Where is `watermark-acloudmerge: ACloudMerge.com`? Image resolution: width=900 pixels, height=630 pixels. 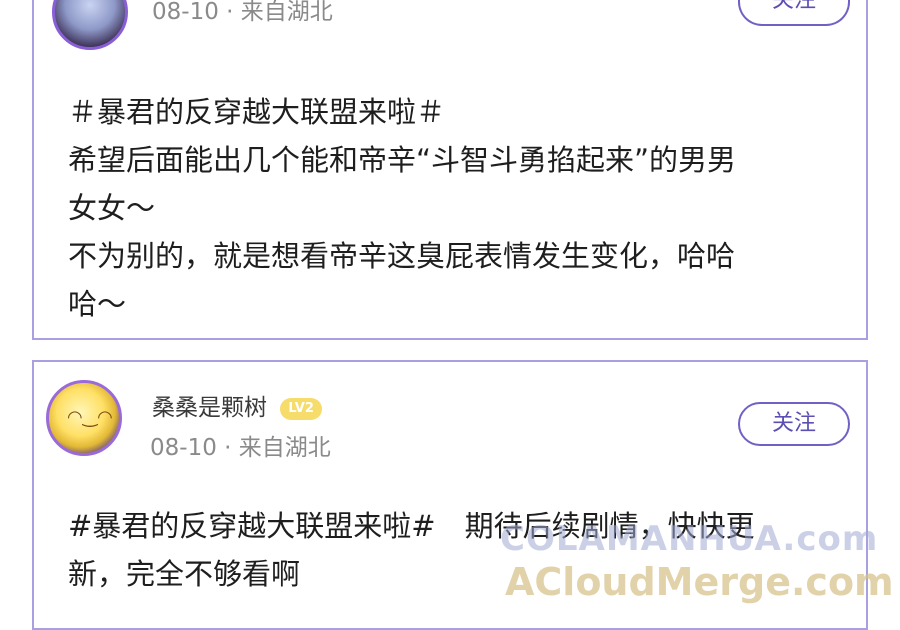
watermark-acloudmerge: ACloudMerge.com is located at coordinates (699, 582).